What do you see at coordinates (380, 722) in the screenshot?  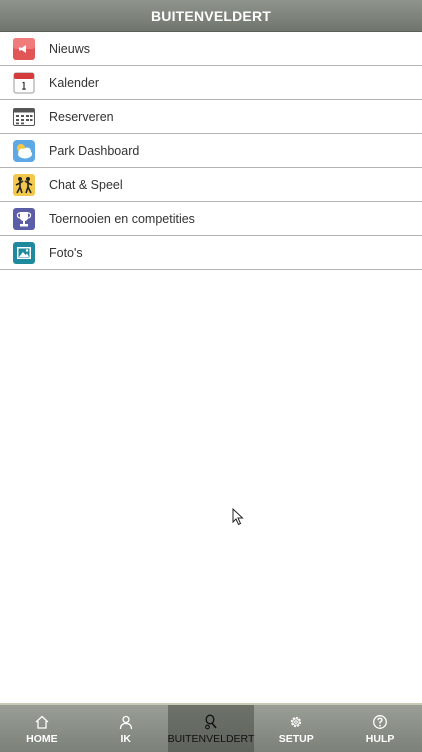 I see `help-icon` at bounding box center [380, 722].